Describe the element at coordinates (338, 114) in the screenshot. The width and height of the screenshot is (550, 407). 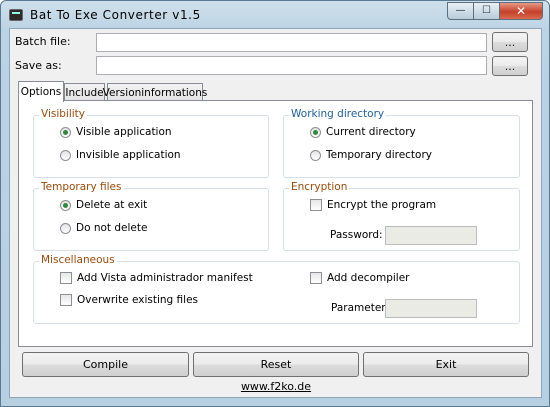
I see `working-directory-group-title: Working directory` at that location.